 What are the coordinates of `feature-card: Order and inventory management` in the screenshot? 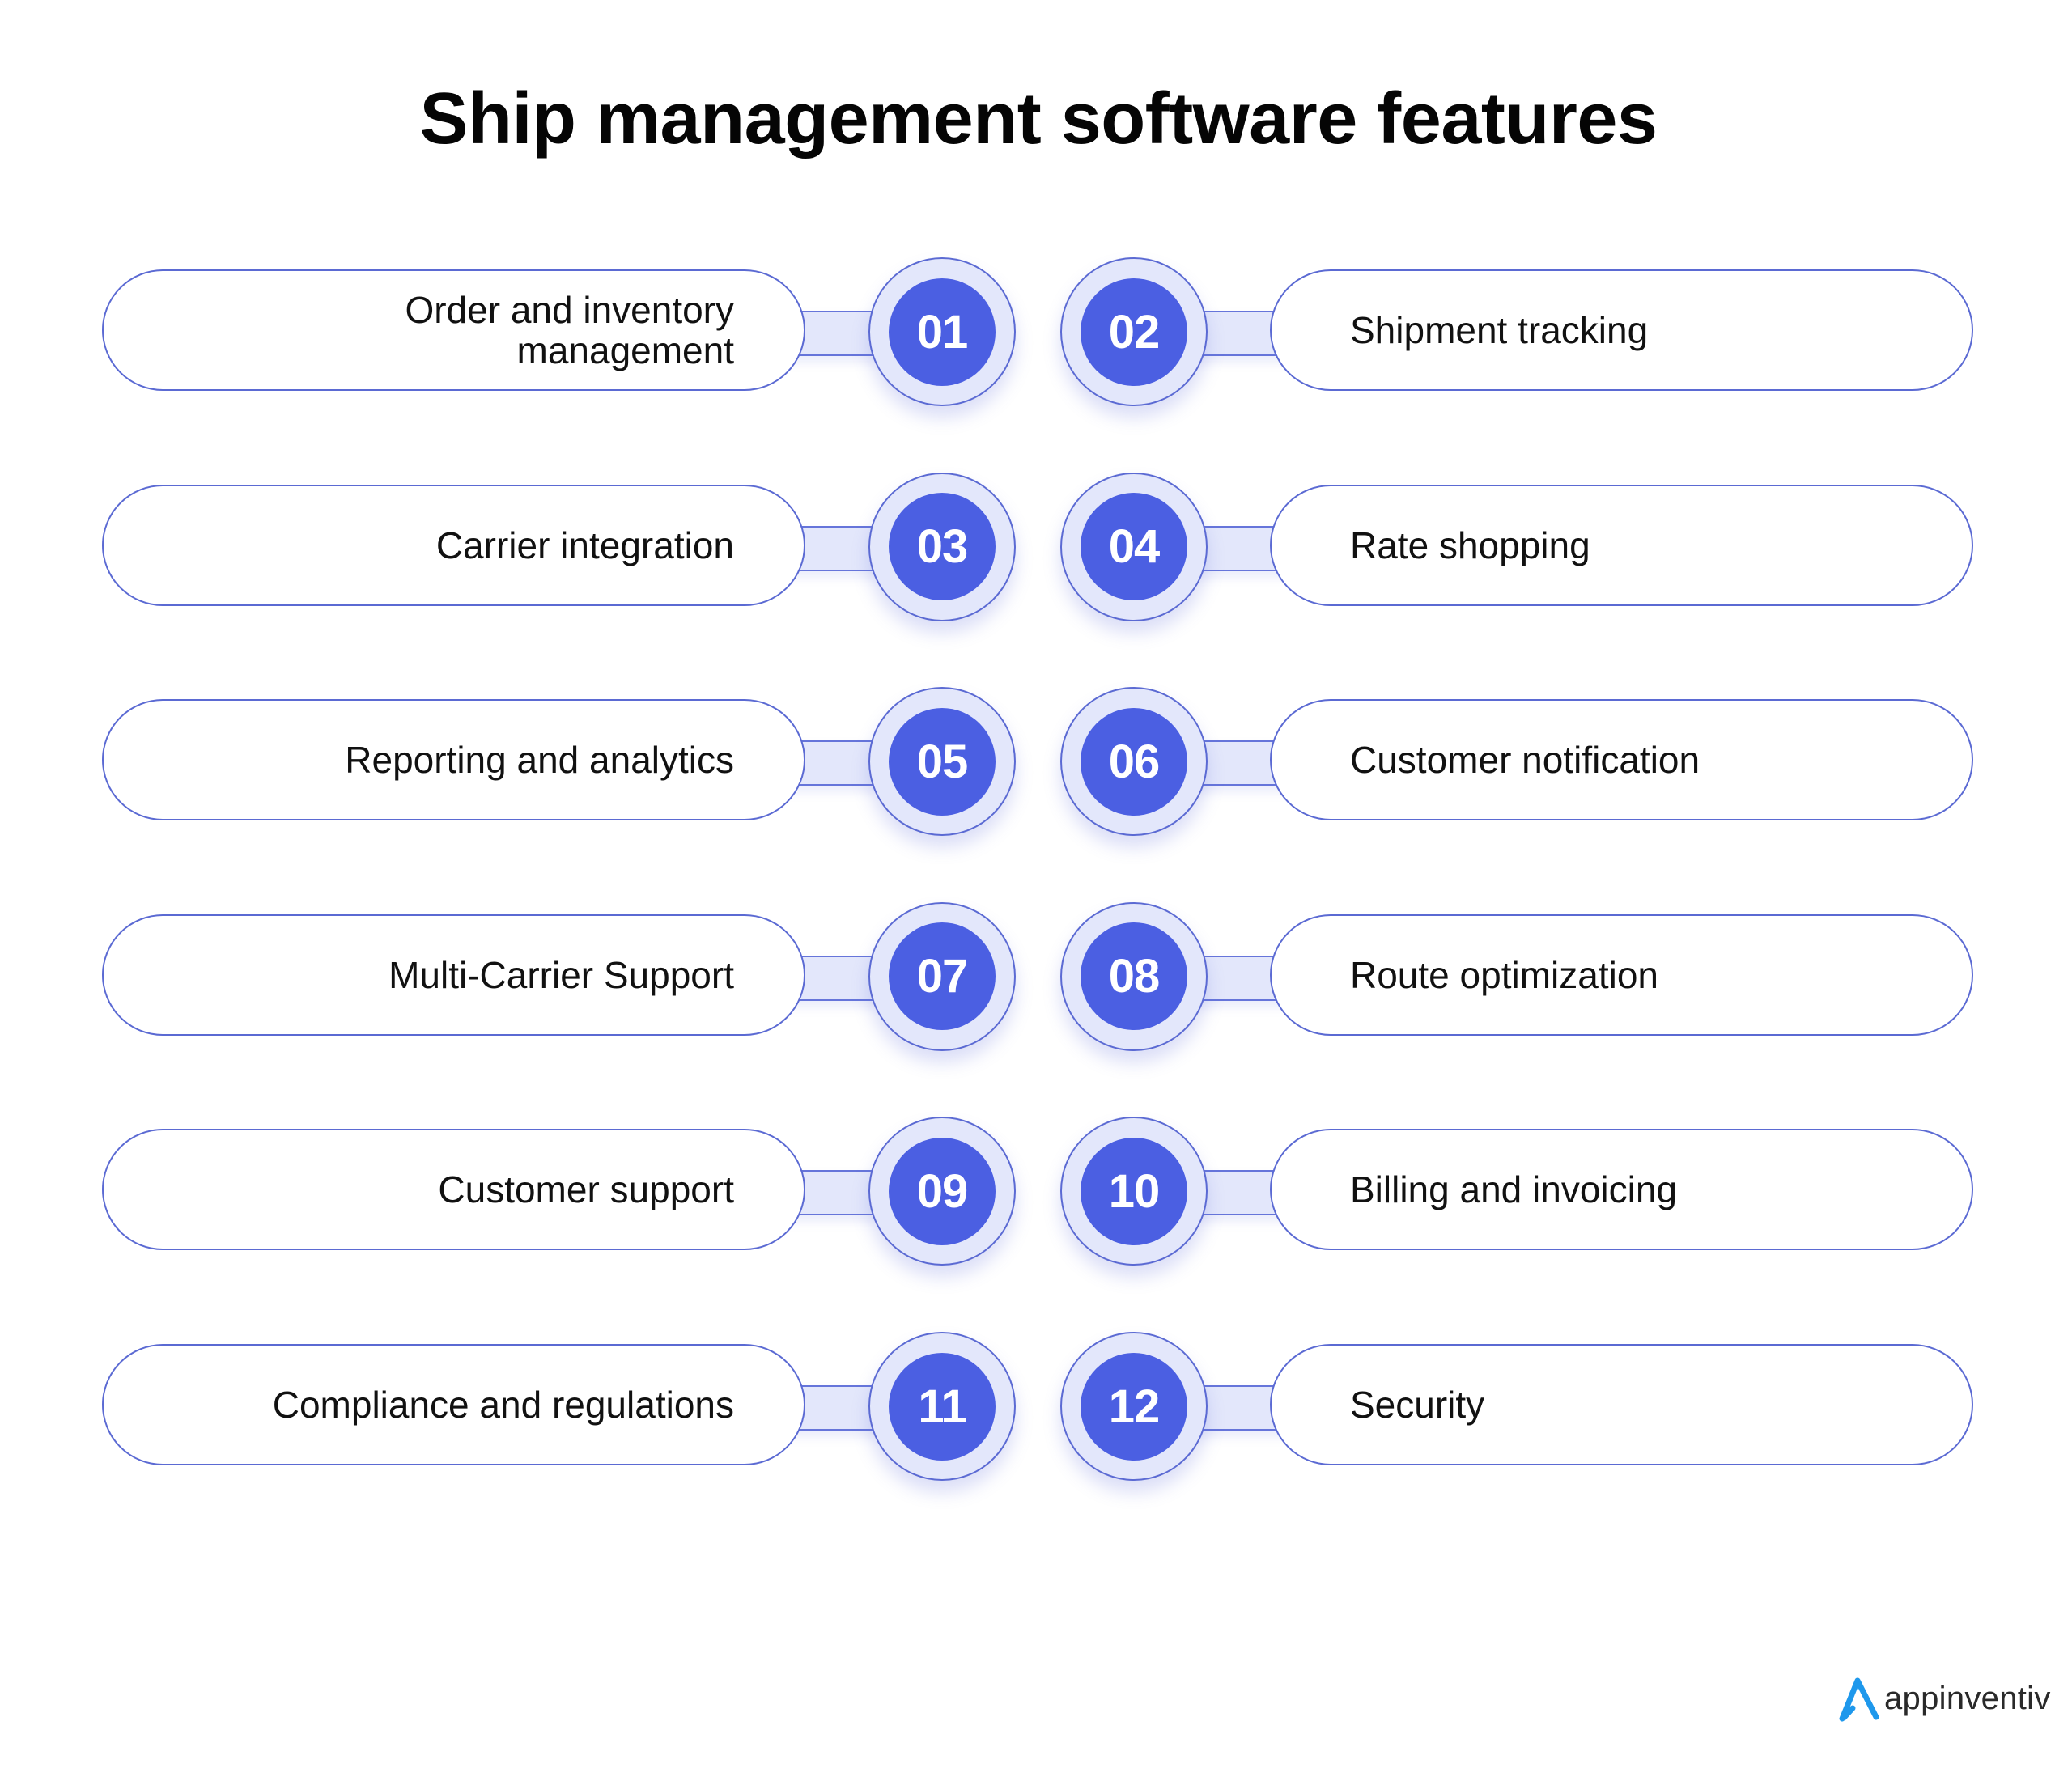 It's located at (453, 330).